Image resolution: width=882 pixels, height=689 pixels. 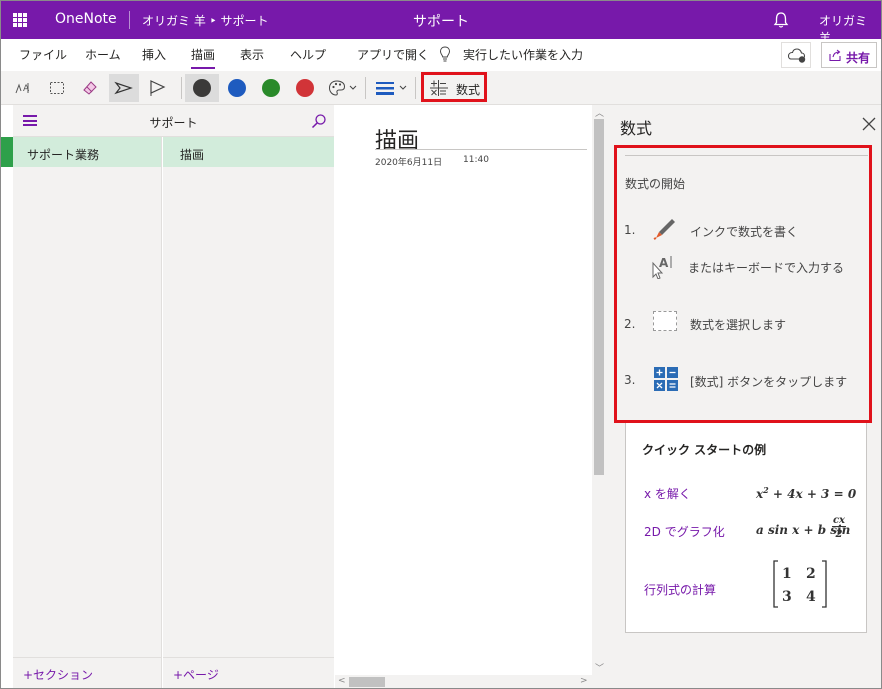 What do you see at coordinates (704, 450) in the screenshot?
I see `quick-start-title: クイック スタートの例` at bounding box center [704, 450].